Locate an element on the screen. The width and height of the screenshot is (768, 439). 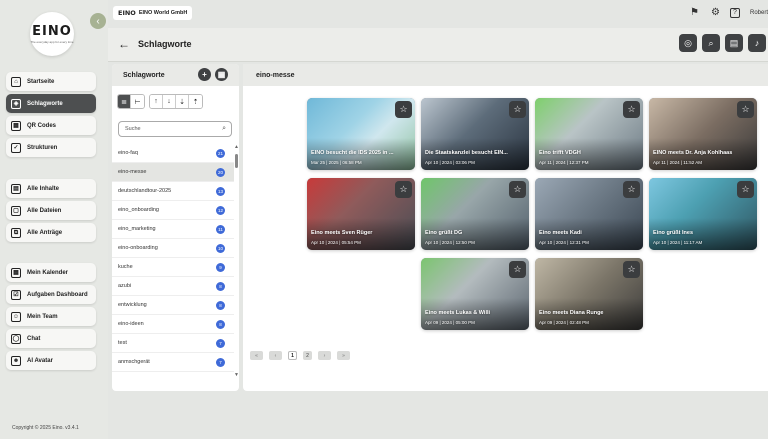
page-2-button: 2 is located at coordinates (307, 355).